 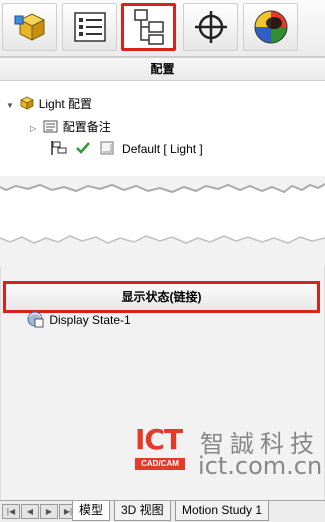 I want to click on panel-title: 配置, so click(x=162, y=69).